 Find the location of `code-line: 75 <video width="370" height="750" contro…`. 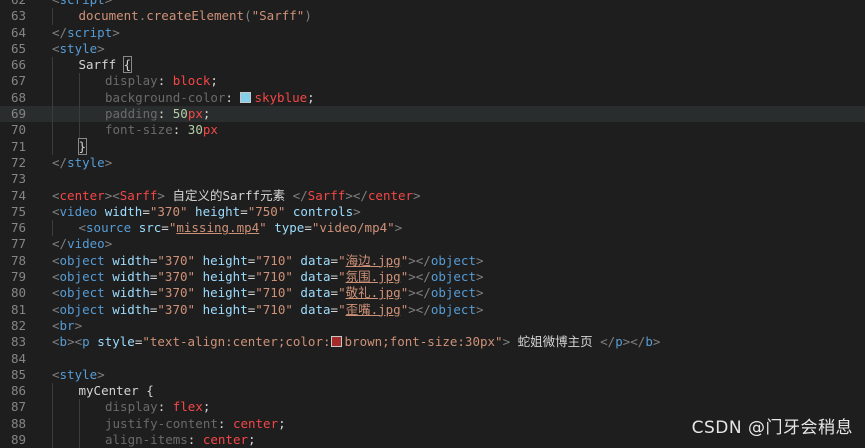

code-line: 75 <video width="370" height="750" contro… is located at coordinates (432, 212).